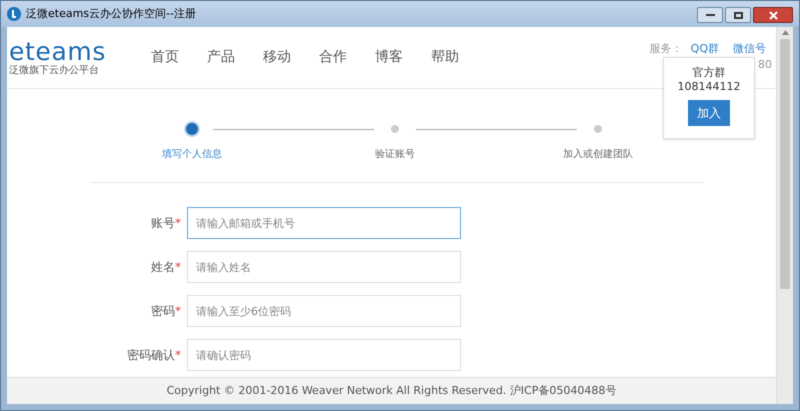 The height and width of the screenshot is (411, 800). Describe the element at coordinates (324, 223) in the screenshot. I see `input-field: 请输入邮箱或手机号` at that location.